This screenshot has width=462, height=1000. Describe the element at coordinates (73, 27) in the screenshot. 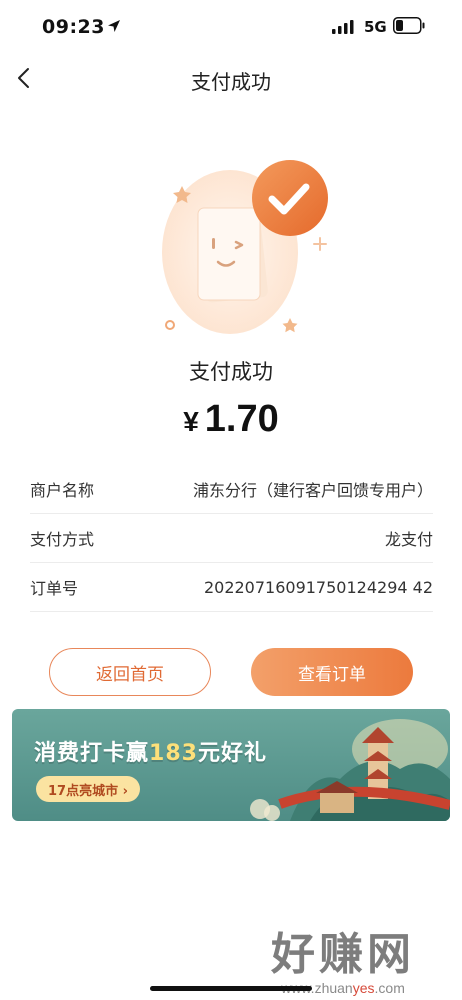

I see `status-time: 09:23` at that location.